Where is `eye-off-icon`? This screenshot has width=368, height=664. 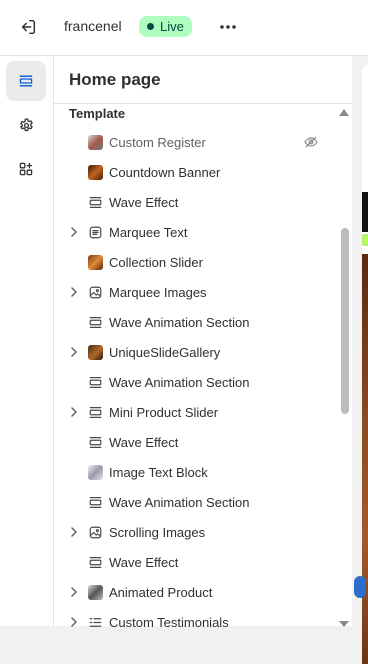 eye-off-icon is located at coordinates (311, 142).